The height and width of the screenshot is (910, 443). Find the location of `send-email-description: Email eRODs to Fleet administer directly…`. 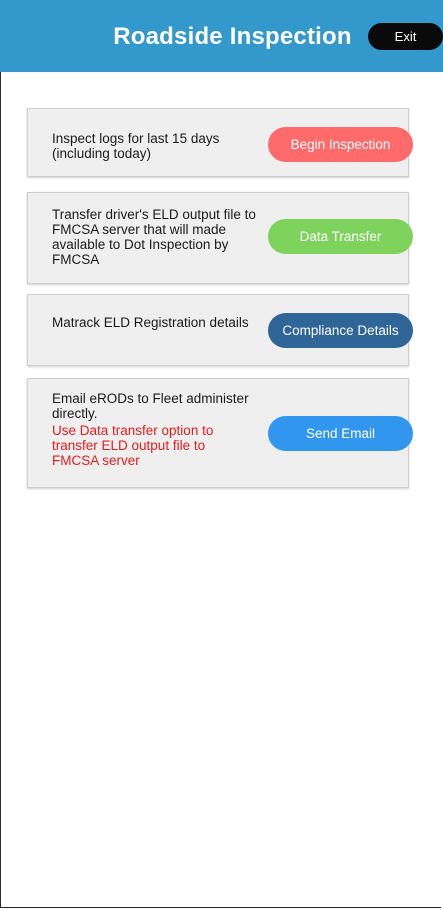

send-email-description: Email eRODs to Fleet administer directly… is located at coordinates (164, 429).